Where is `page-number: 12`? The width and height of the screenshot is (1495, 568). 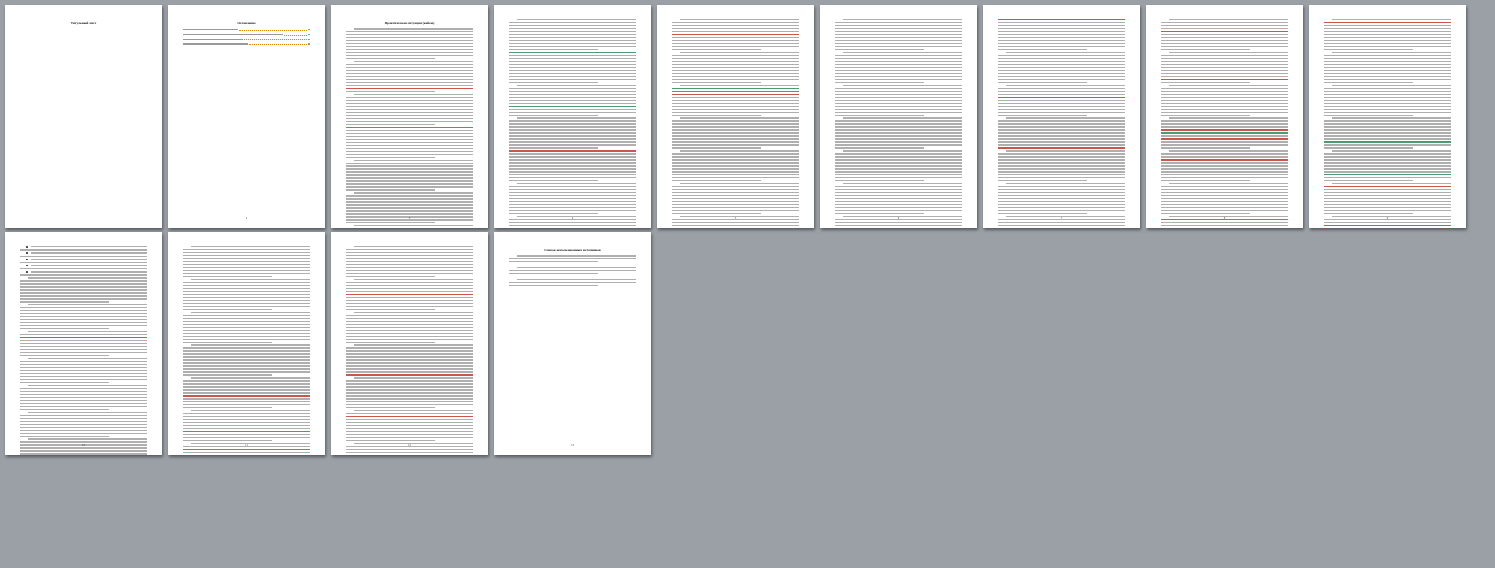 page-number: 12 is located at coordinates (409, 445).